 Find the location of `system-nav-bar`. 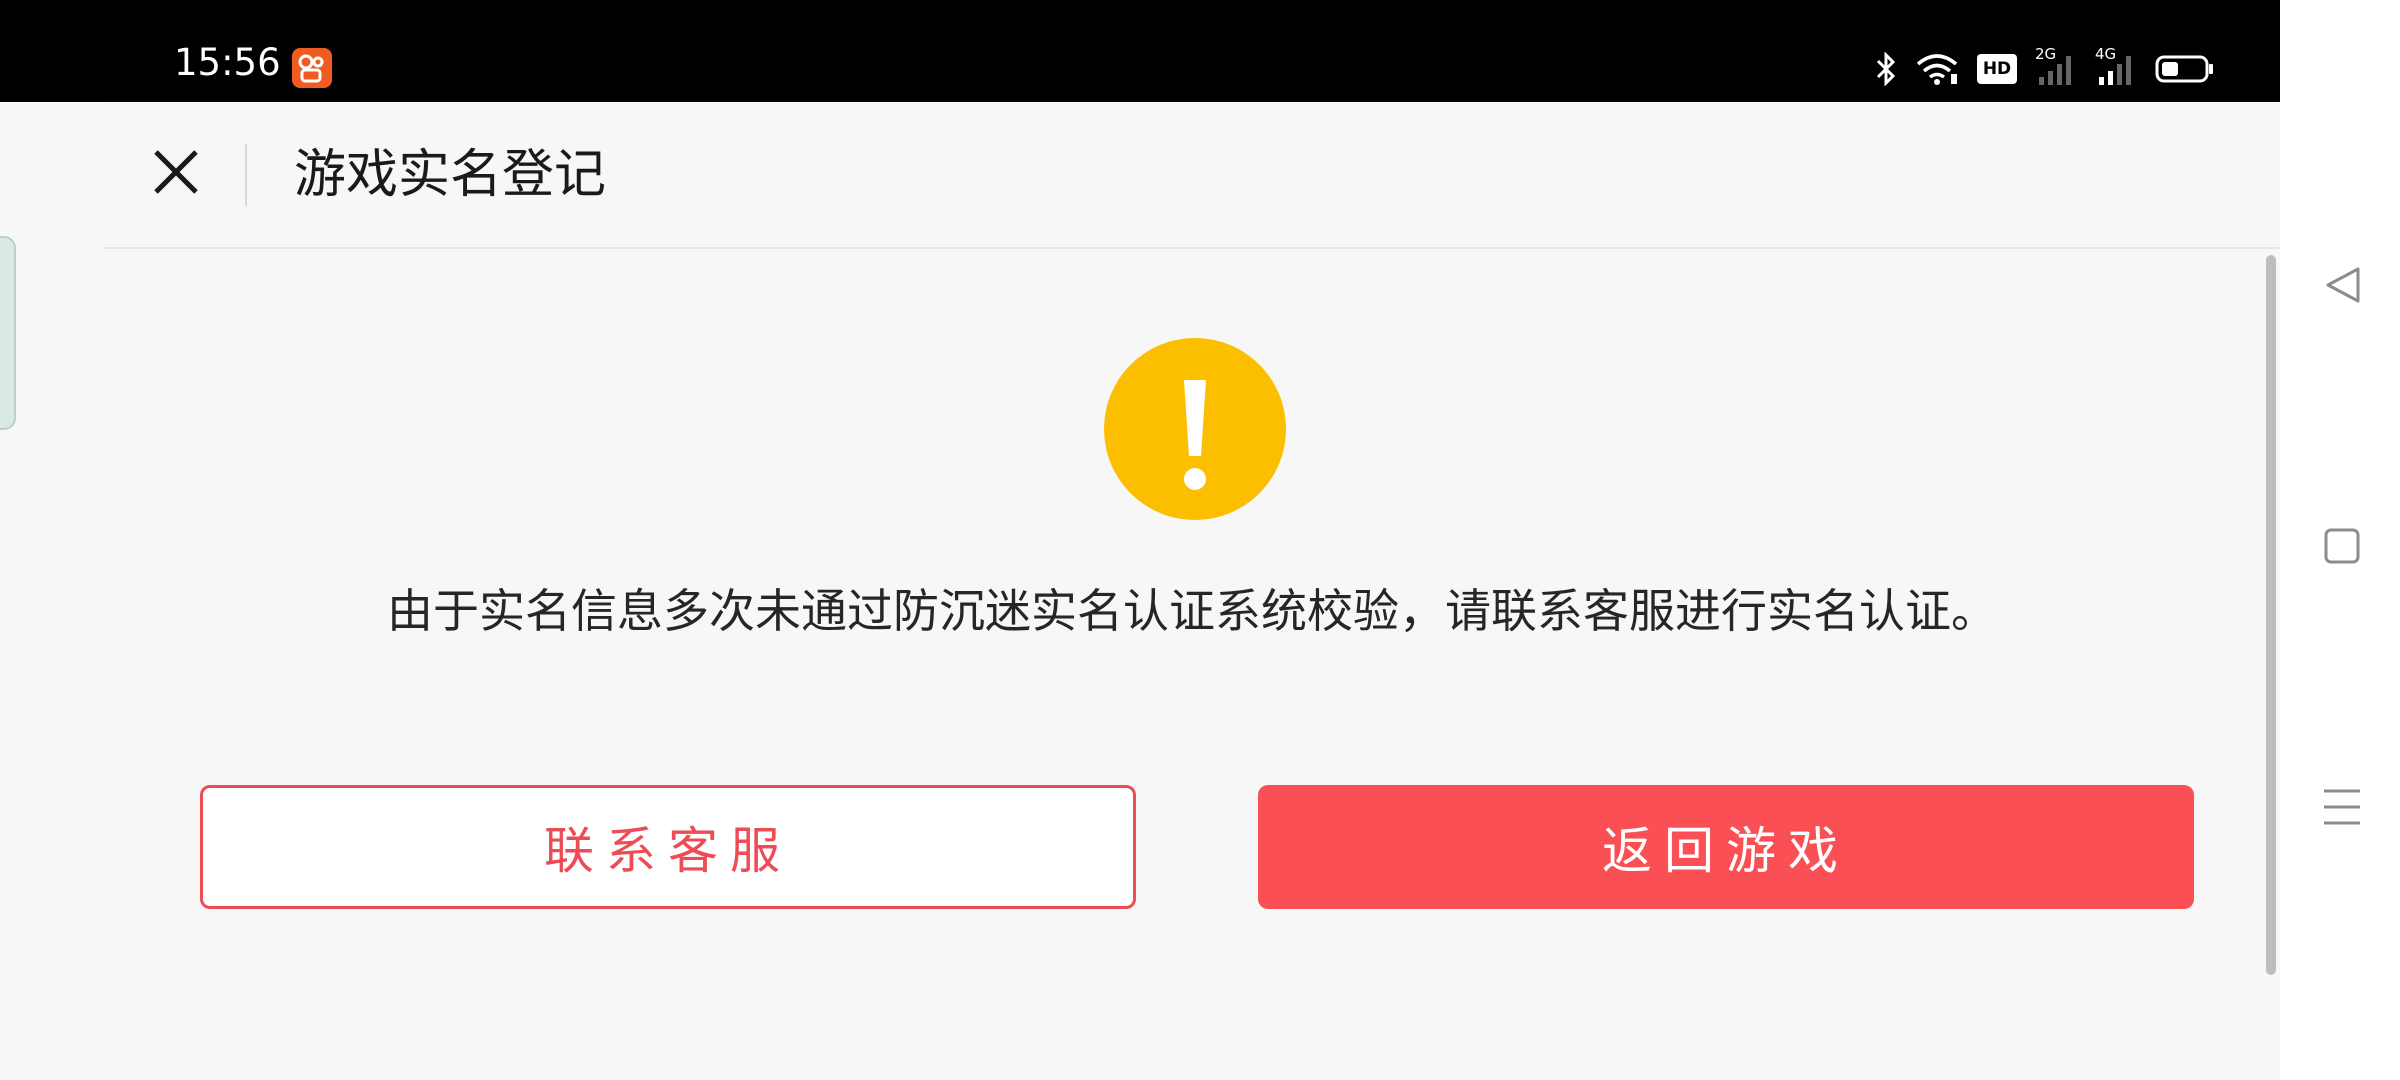

system-nav-bar is located at coordinates (2340, 540).